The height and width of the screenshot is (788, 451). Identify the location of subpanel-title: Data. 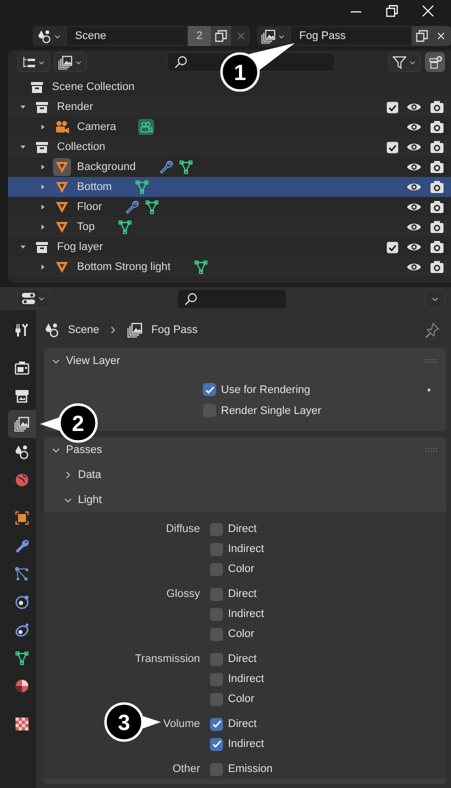
(90, 474).